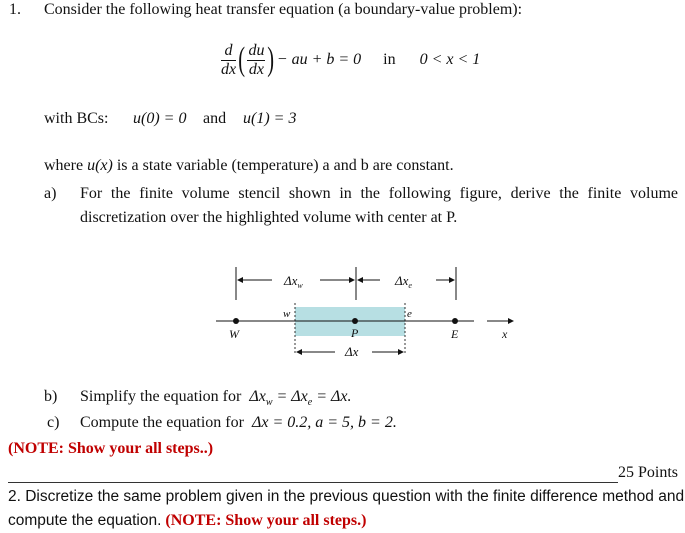 The image size is (685, 533). Describe the element at coordinates (111, 448) in the screenshot. I see `note-q1: (NOTE: Show your all steps..)` at that location.